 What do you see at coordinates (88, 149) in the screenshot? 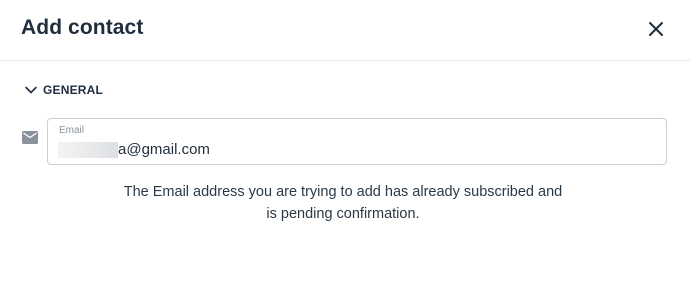
I see `redacted-text` at bounding box center [88, 149].